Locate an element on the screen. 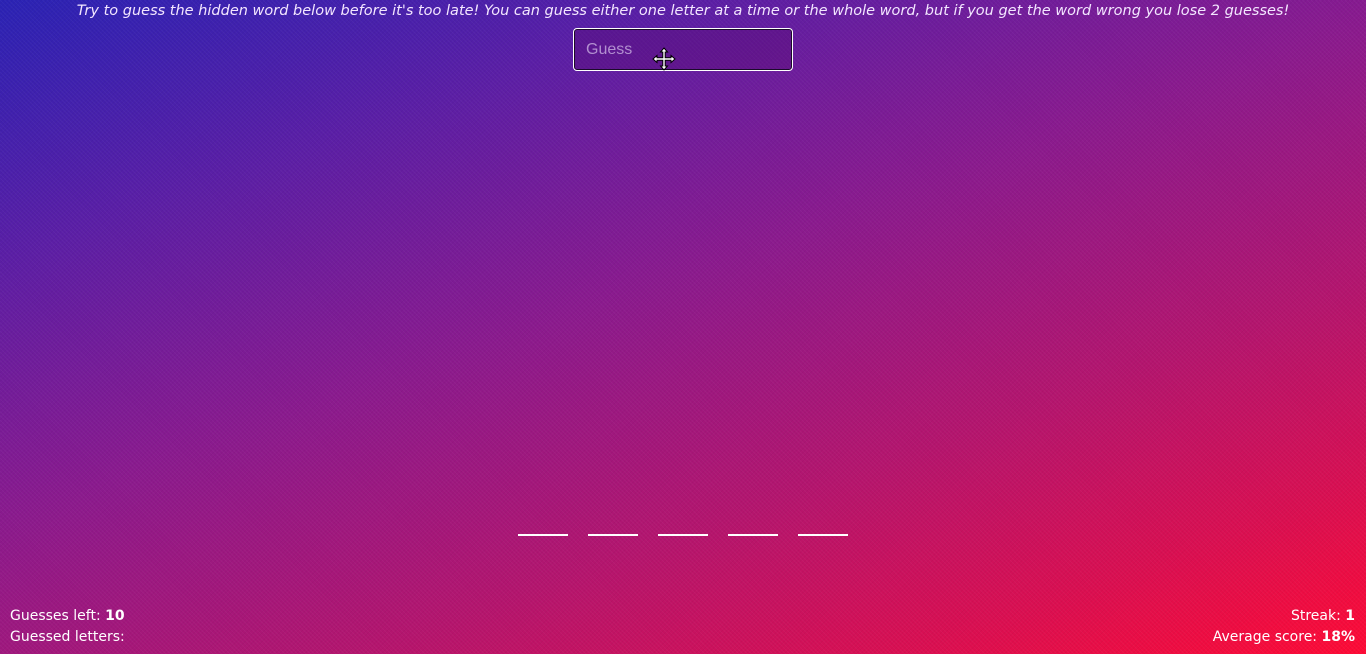 The height and width of the screenshot is (654, 1366). guess-input is located at coordinates (683, 49).